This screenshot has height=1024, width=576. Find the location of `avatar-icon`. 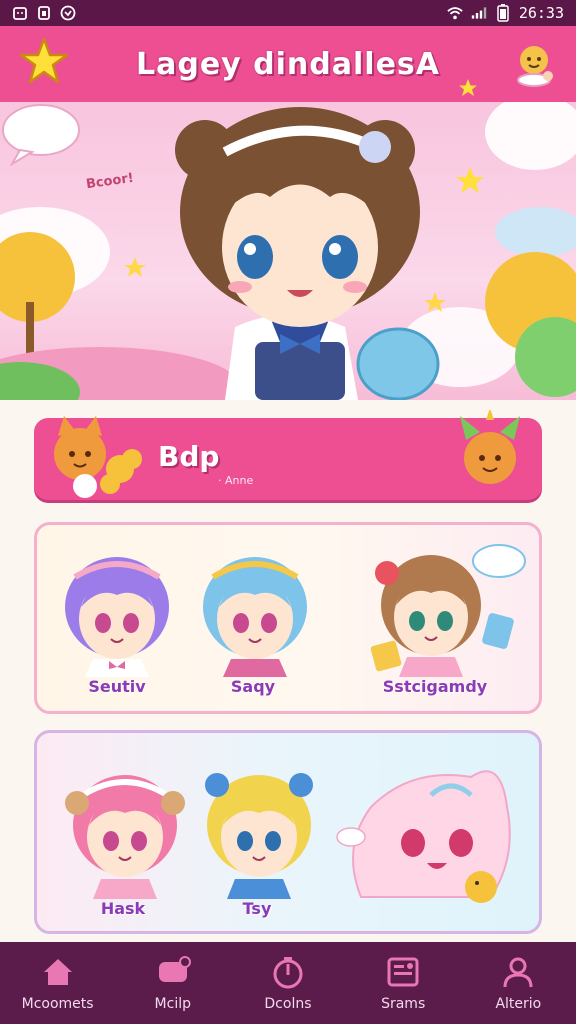

avatar-icon is located at coordinates (534, 64).